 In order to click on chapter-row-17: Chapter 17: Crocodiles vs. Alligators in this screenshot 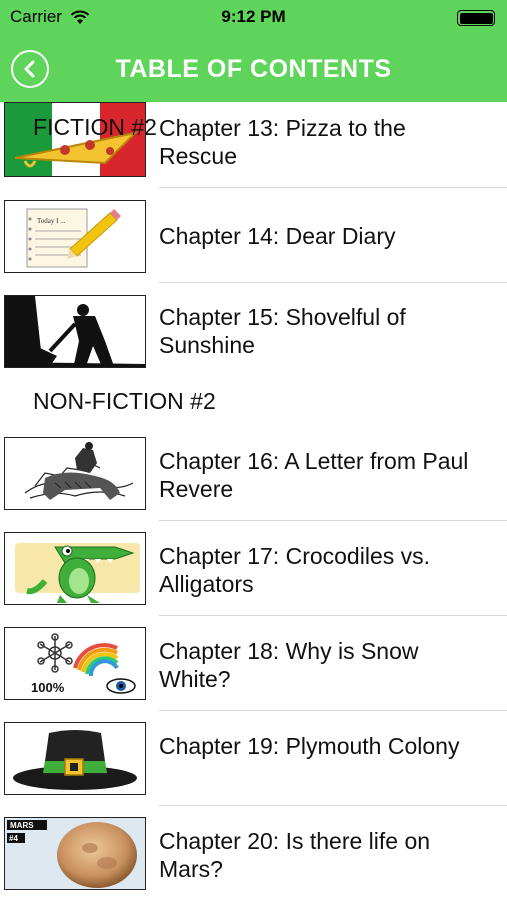, I will do `click(253, 573)`.